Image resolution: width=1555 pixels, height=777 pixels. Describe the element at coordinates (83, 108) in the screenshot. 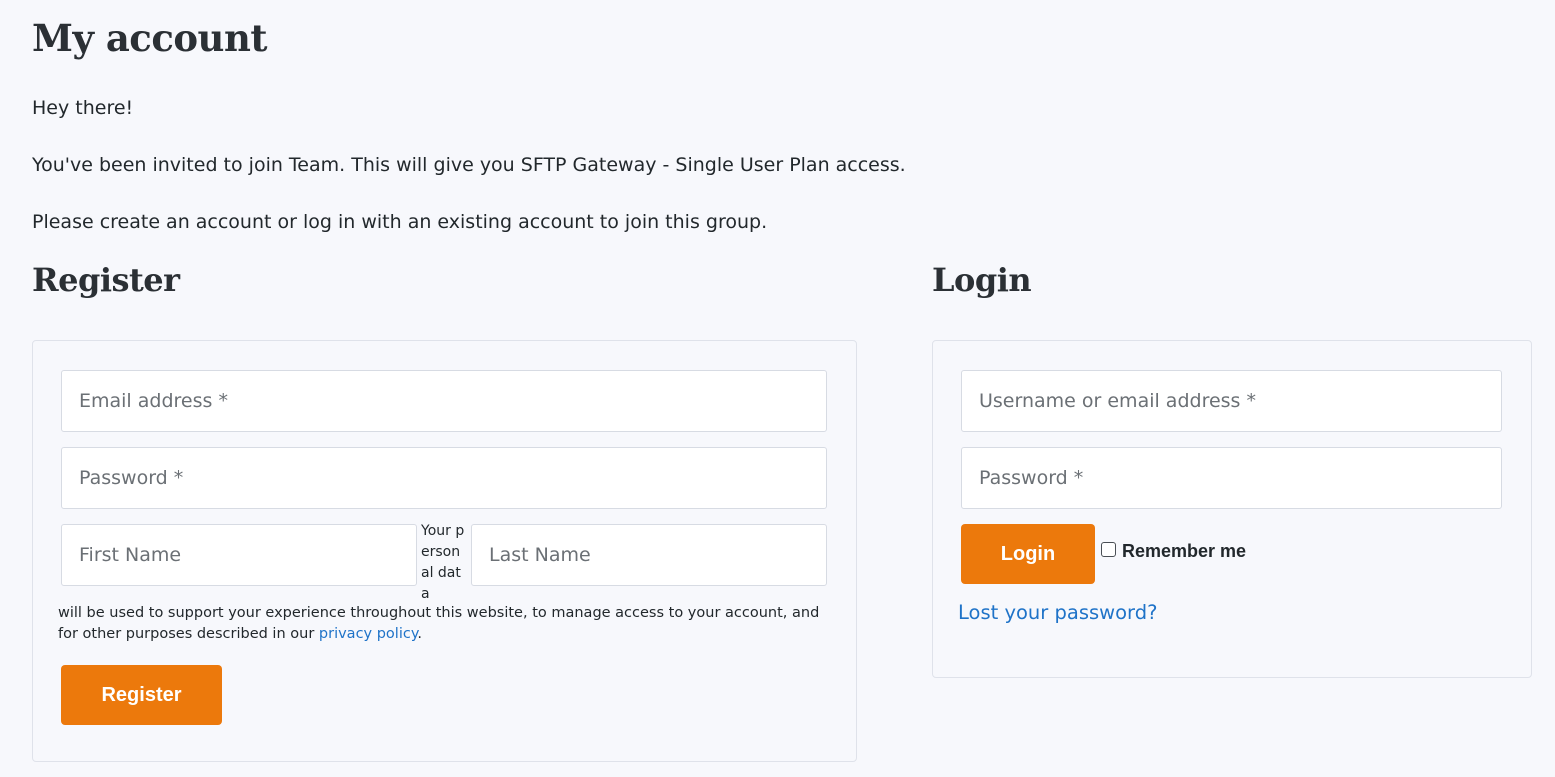

I see `greeting-text: Hey there!` at that location.